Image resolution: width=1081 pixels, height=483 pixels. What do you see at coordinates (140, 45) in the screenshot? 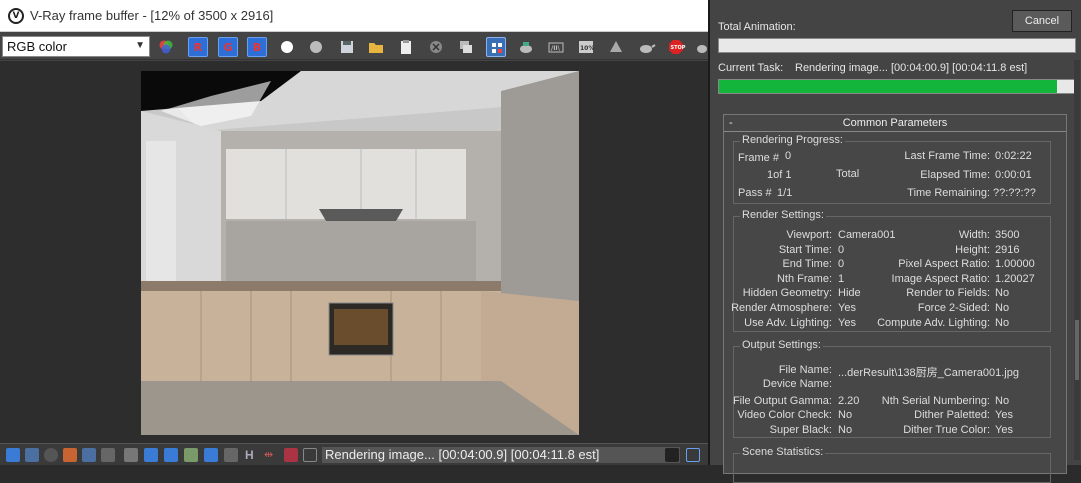
I see `chevron-down-icon: ▼` at bounding box center [140, 45].